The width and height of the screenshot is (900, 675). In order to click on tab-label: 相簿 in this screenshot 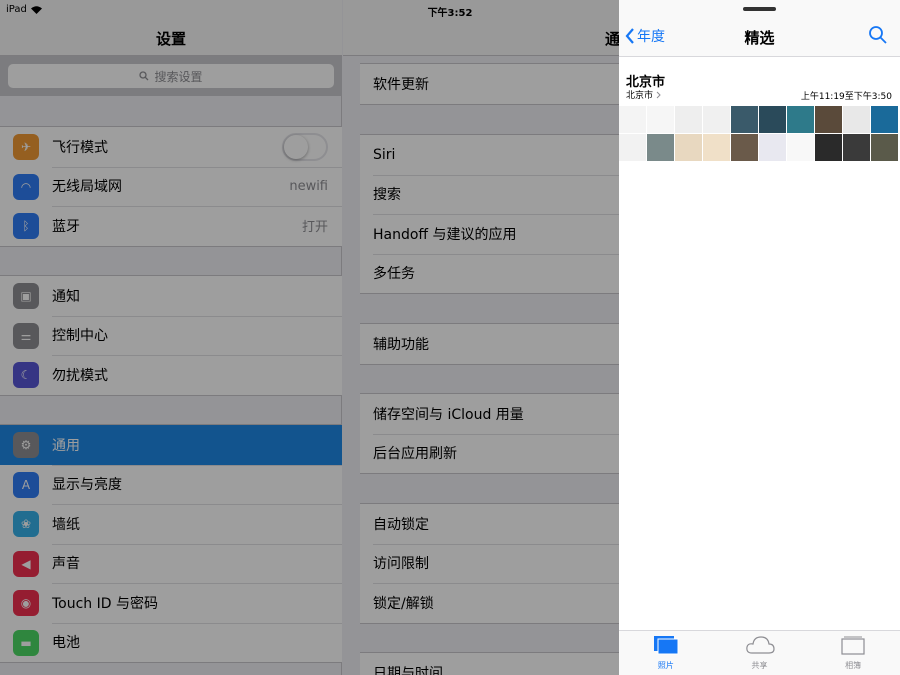, I will do `click(853, 665)`.